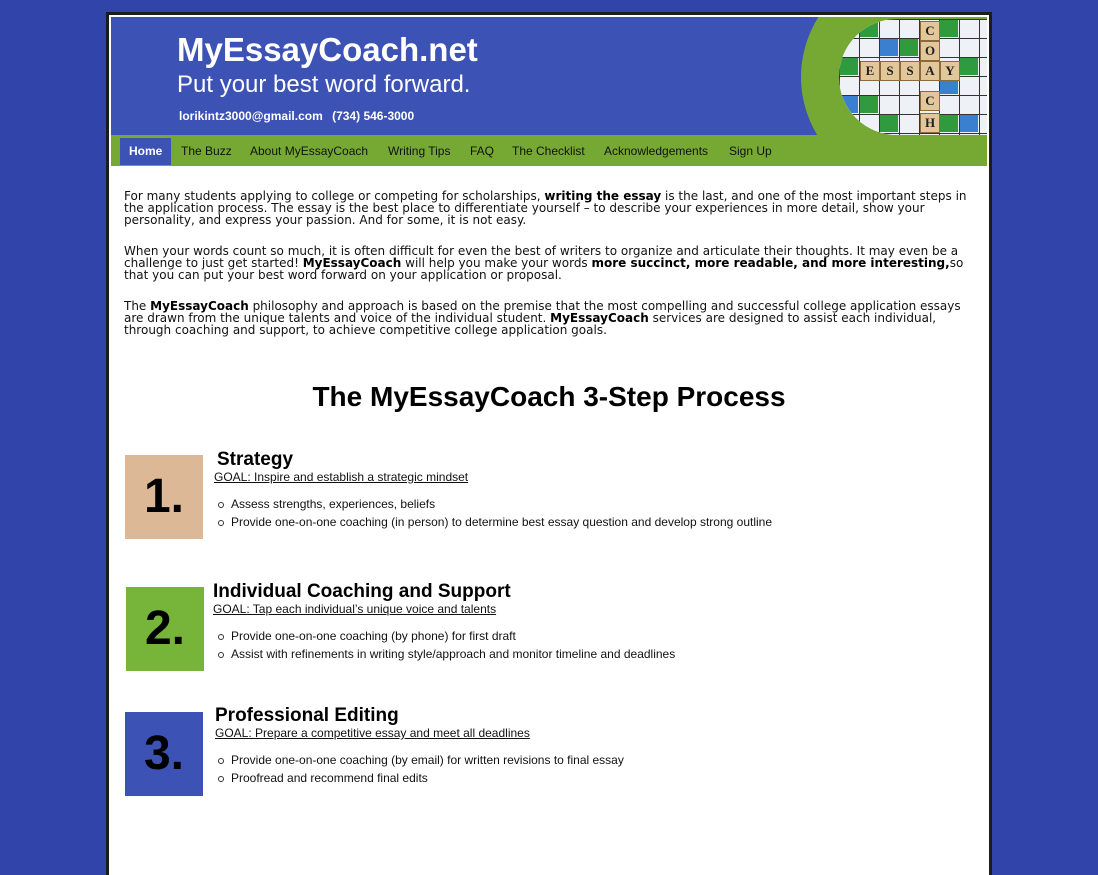 The height and width of the screenshot is (875, 1098). Describe the element at coordinates (165, 629) in the screenshot. I see `step-2-number: 2.` at that location.